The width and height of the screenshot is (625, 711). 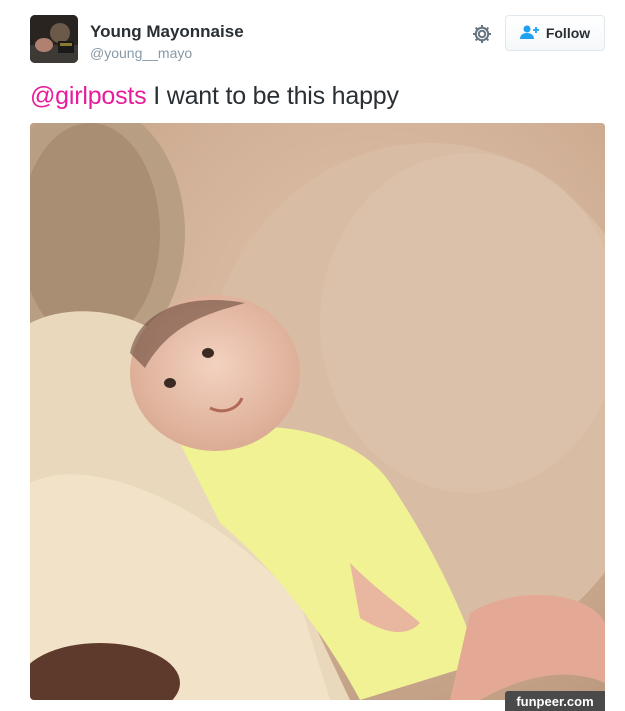 I want to click on follow-button: Follow, so click(x=555, y=33).